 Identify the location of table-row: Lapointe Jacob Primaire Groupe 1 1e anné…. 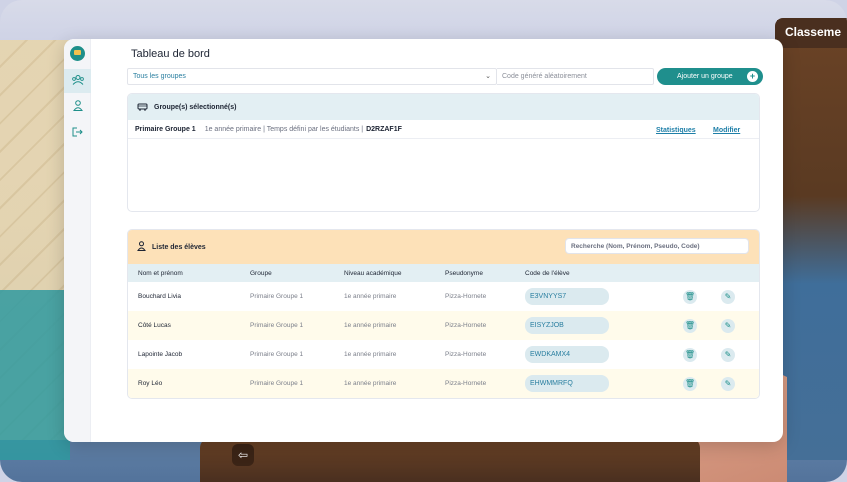
(443, 354).